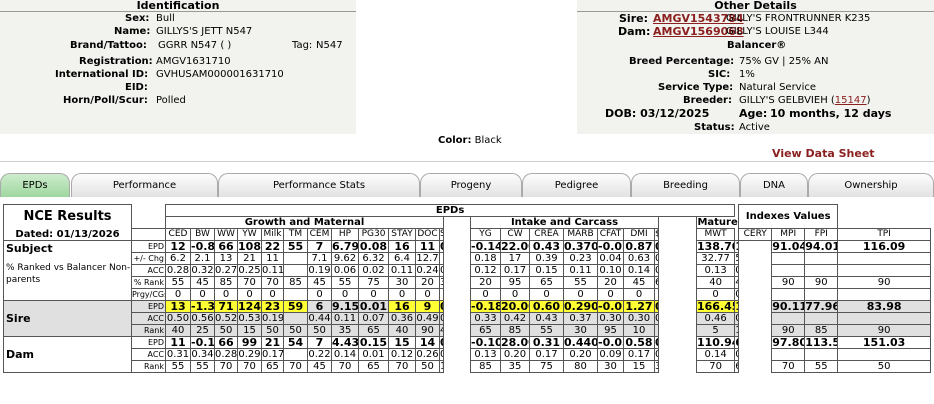 Image resolution: width=934 pixels, height=404 pixels. Describe the element at coordinates (610, 354) in the screenshot. I see `value-cfat: 0.09` at that location.